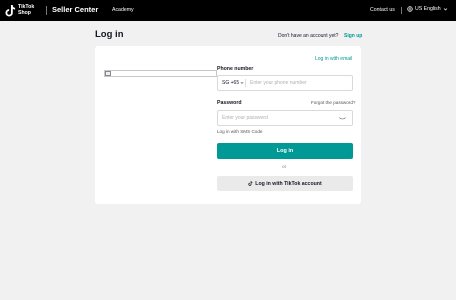 The width and height of the screenshot is (456, 300). Describe the element at coordinates (10, 10) in the screenshot. I see `tiktok-logo-icon` at that location.